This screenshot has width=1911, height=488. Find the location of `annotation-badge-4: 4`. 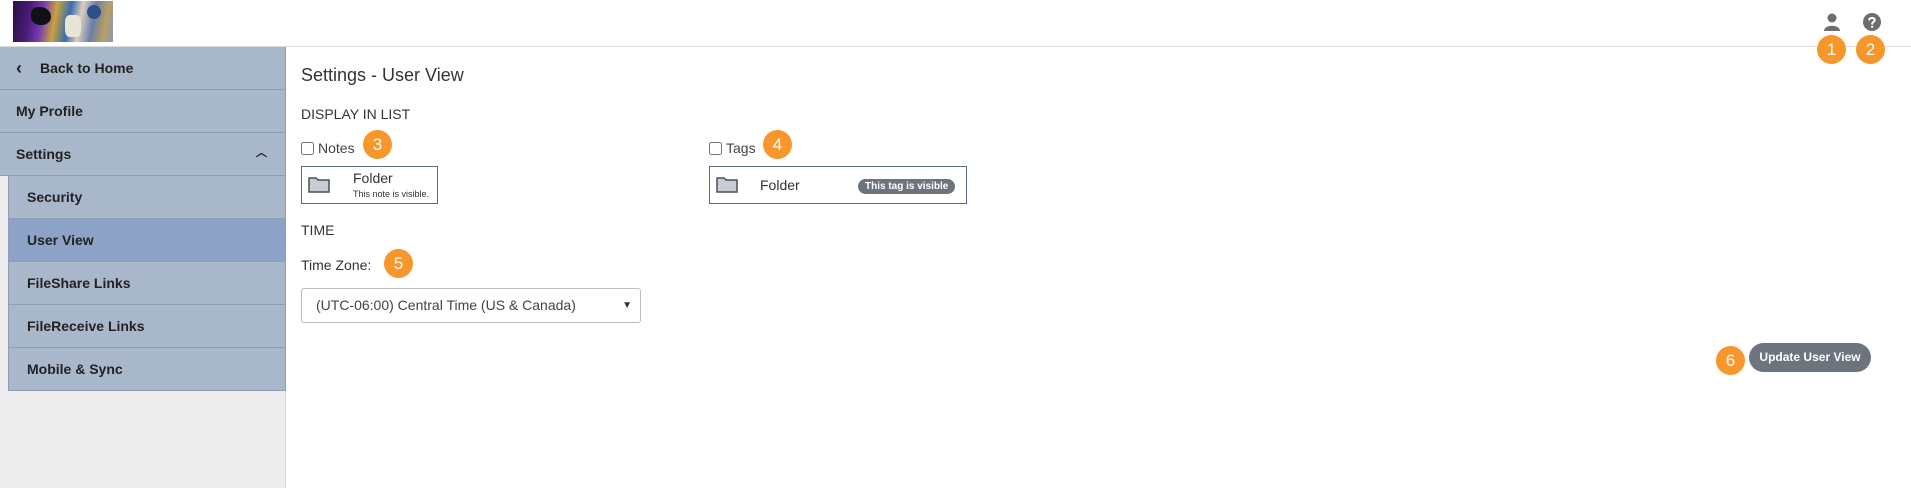

annotation-badge-4: 4 is located at coordinates (777, 144).